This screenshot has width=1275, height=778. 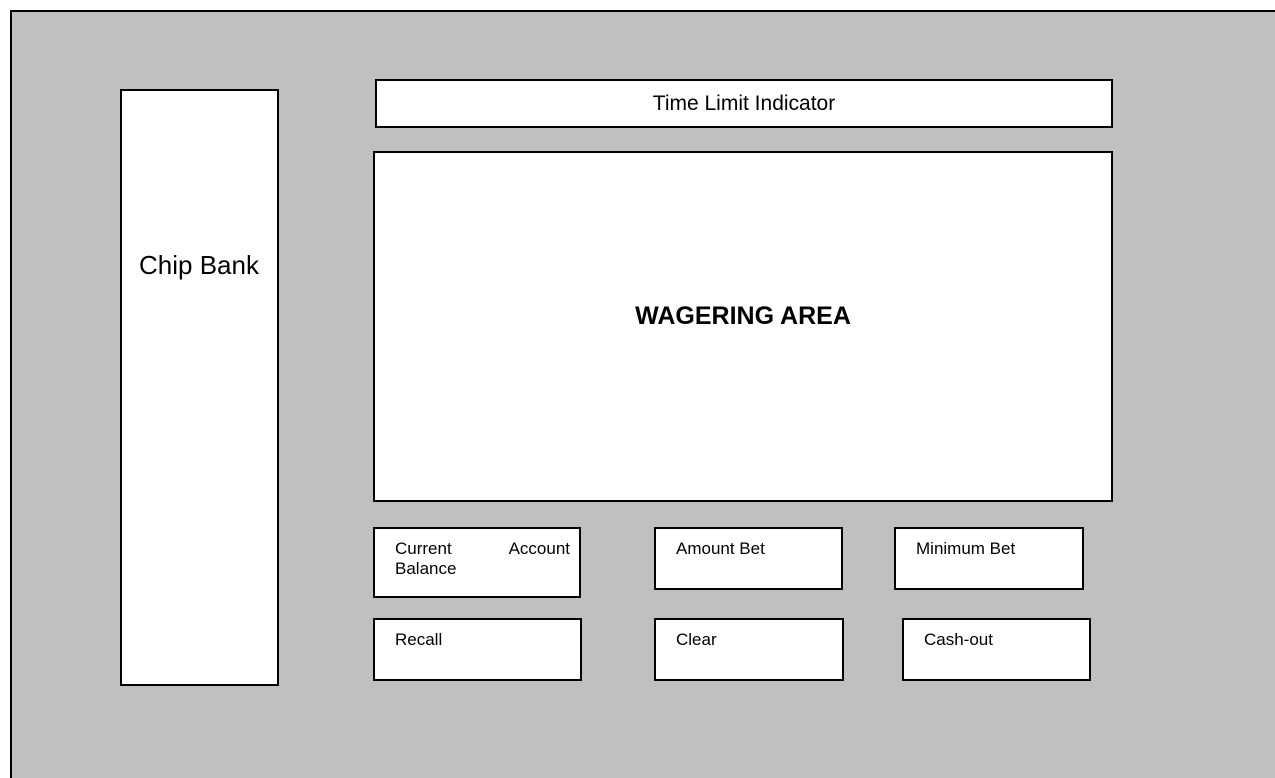 I want to click on clear-button-label: Clear, so click(x=696, y=639).